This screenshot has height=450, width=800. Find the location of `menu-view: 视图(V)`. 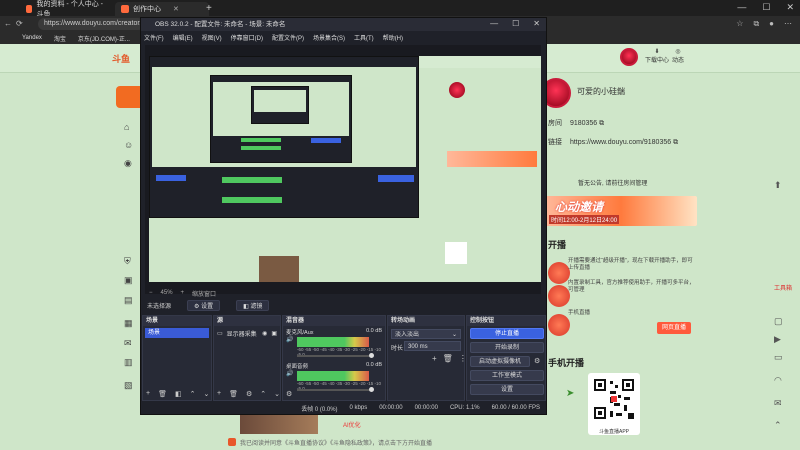

menu-view: 视图(V) is located at coordinates (212, 37).